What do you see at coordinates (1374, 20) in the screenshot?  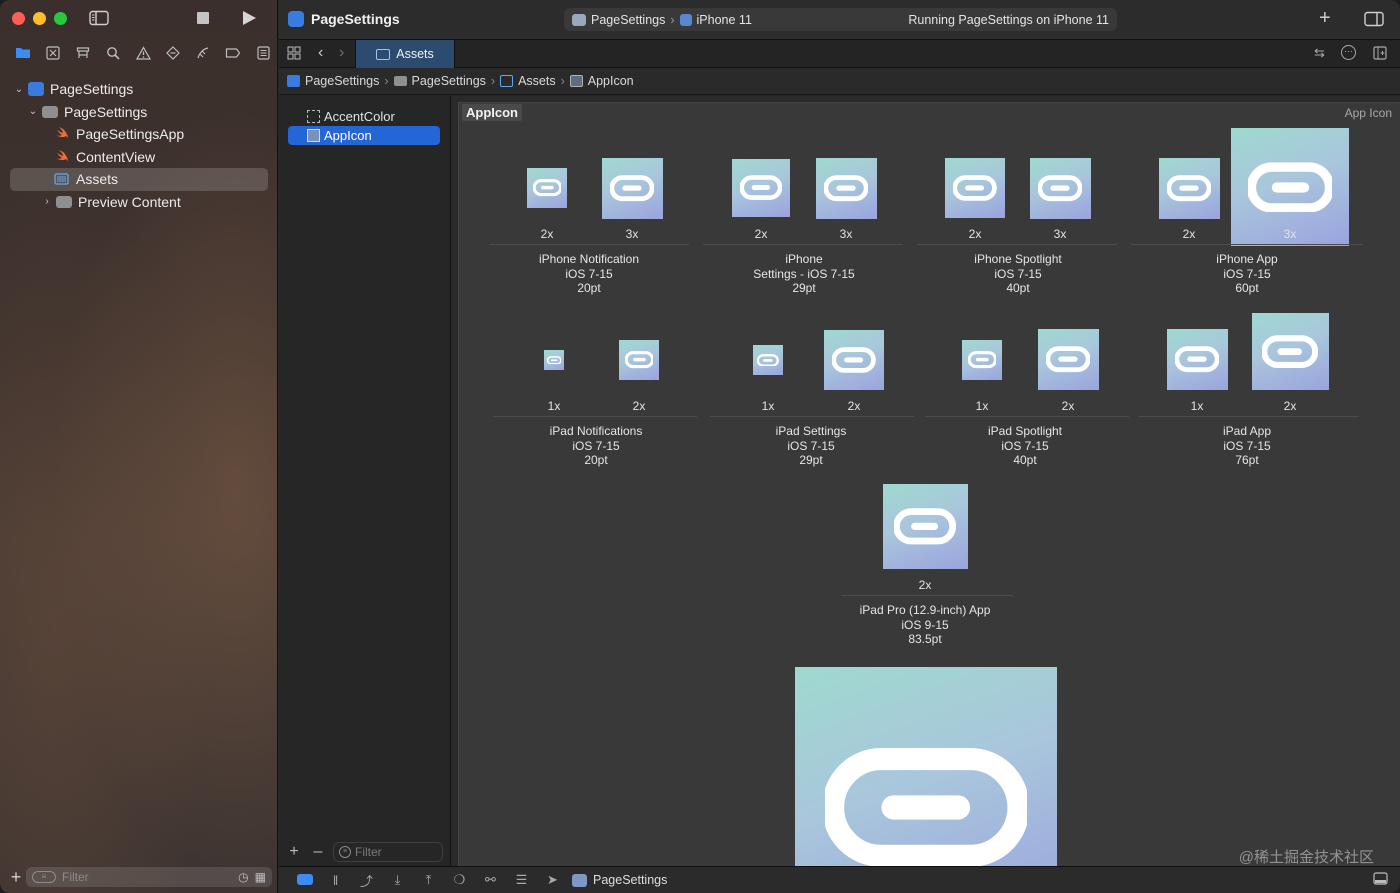 I see `inspector-toggle-icon` at bounding box center [1374, 20].